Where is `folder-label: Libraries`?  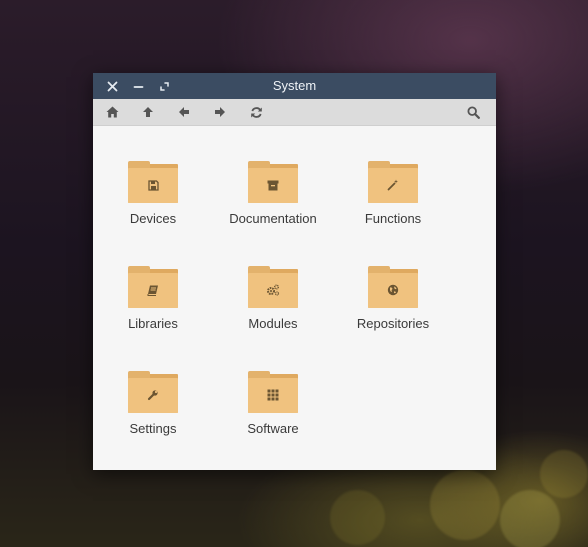 folder-label: Libraries is located at coordinates (153, 323).